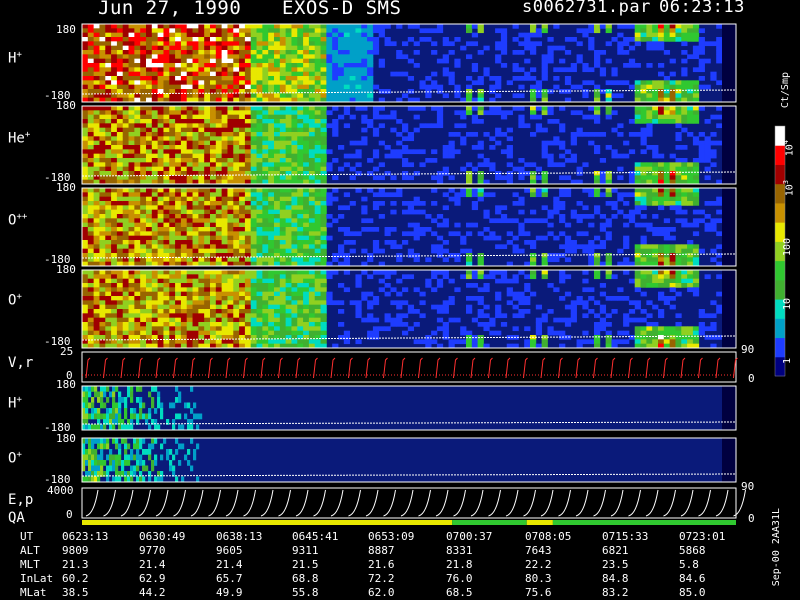 The image size is (800, 600). What do you see at coordinates (16, 518) in the screenshot?
I see `panel-label-qa: QA` at bounding box center [16, 518].